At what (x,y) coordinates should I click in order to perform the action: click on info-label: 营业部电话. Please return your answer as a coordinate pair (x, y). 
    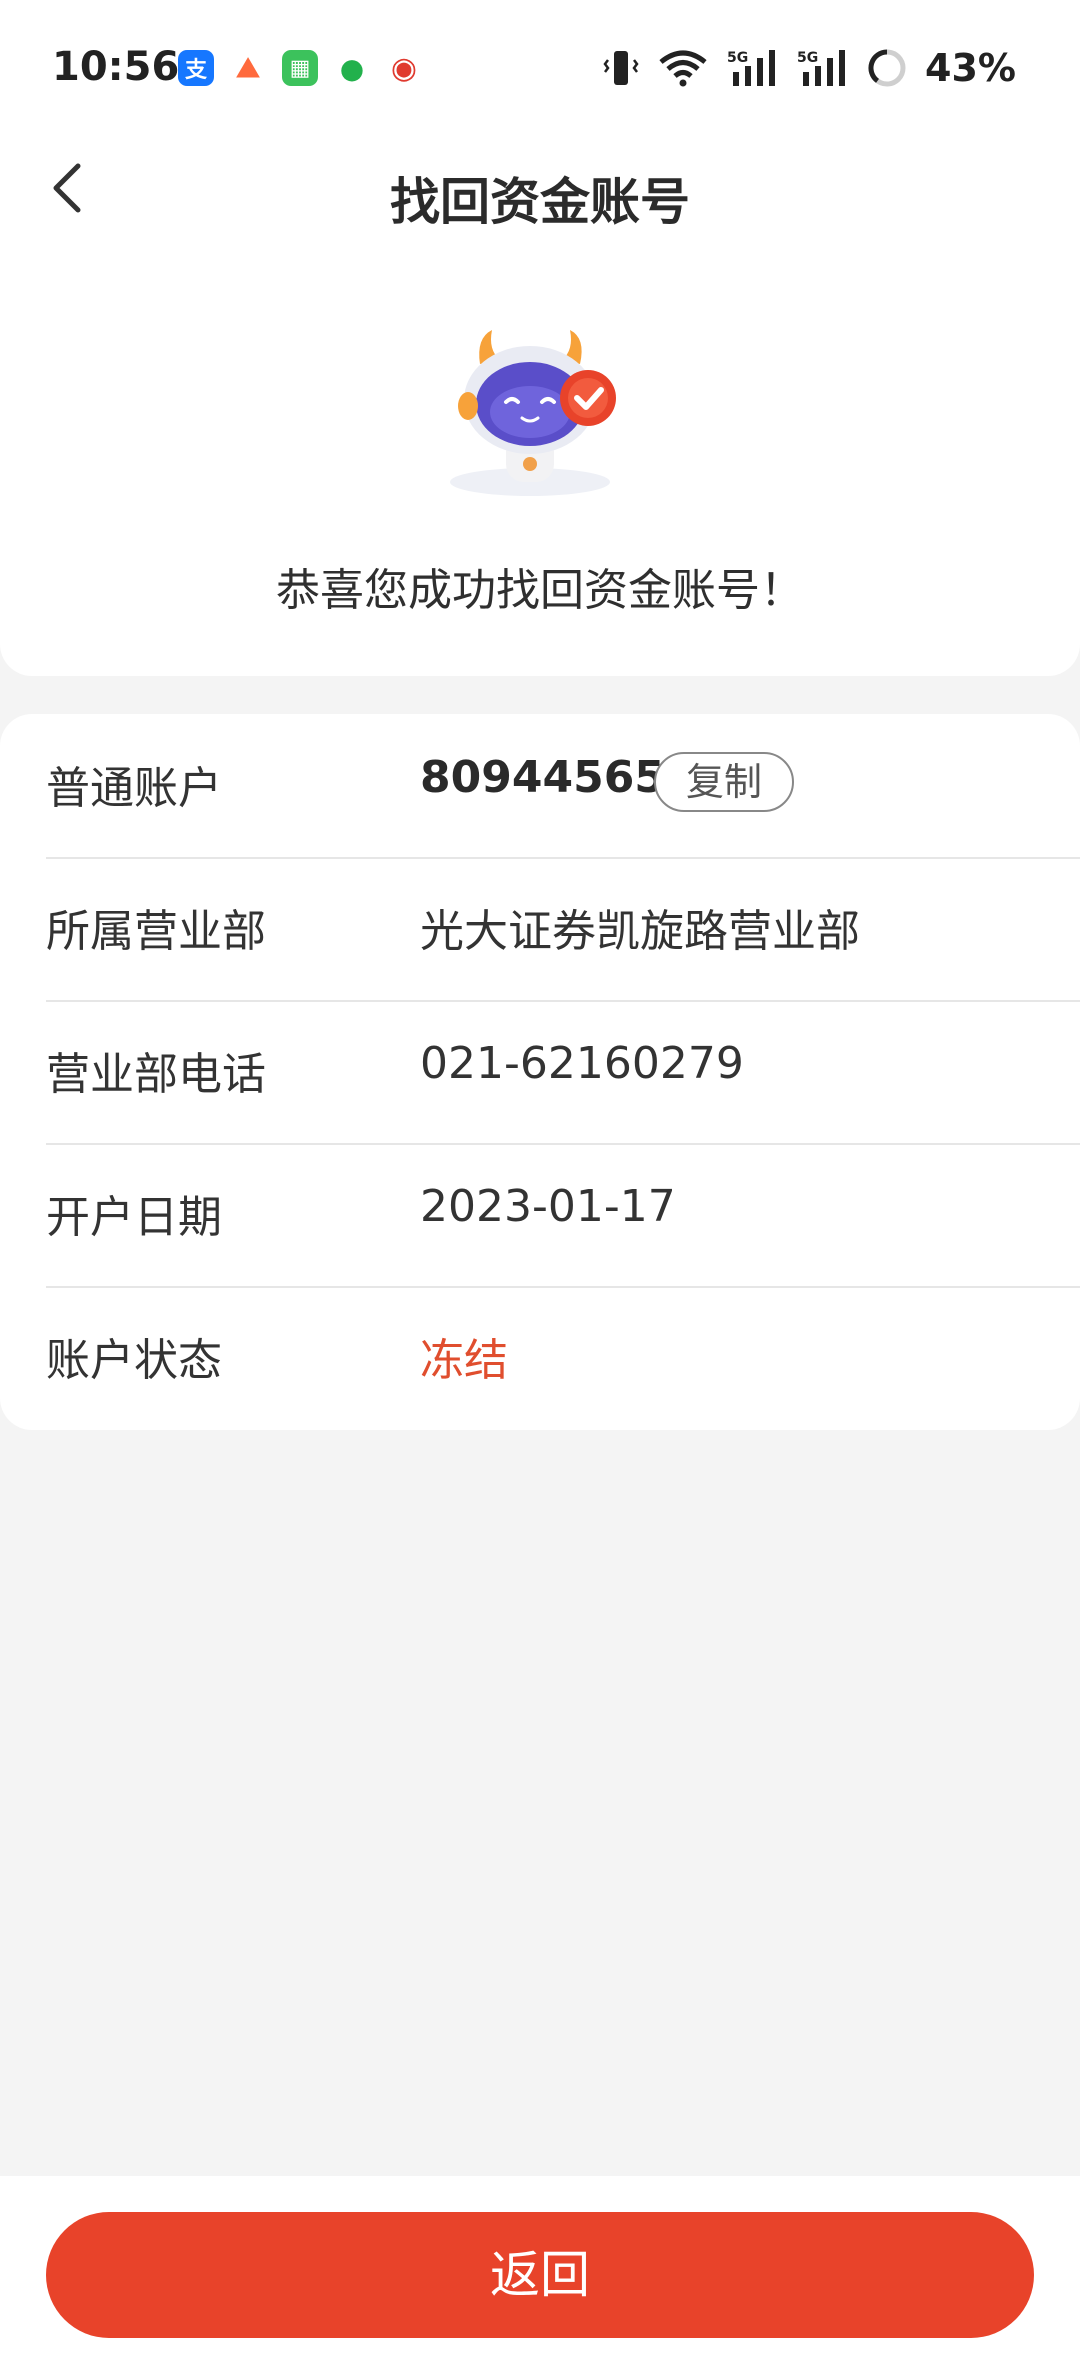
    Looking at the image, I should click on (156, 1074).